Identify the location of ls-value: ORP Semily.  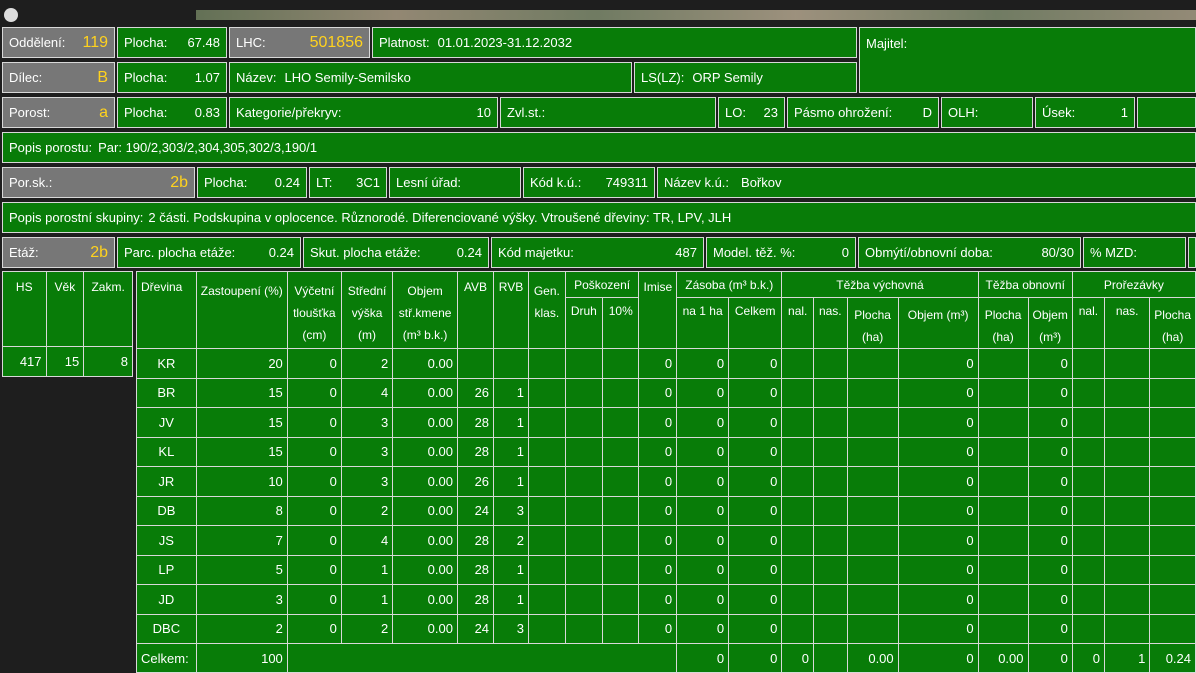
(727, 77).